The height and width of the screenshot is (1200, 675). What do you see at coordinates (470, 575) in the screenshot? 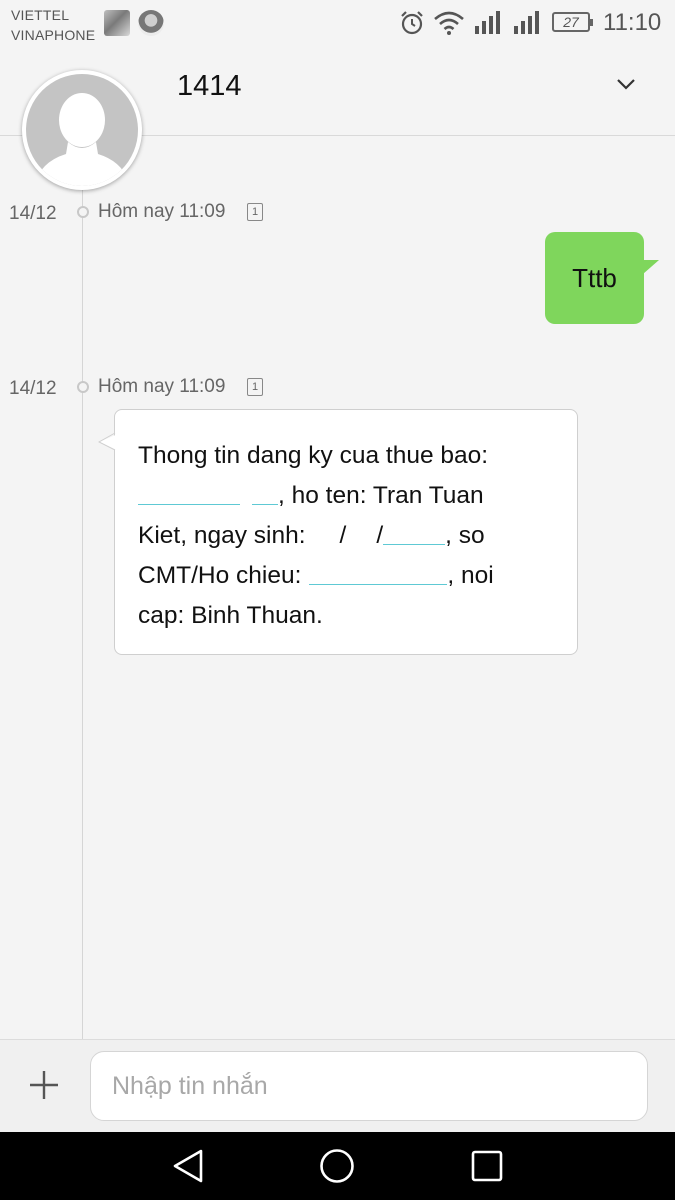
I see `message-line: , noi` at bounding box center [470, 575].